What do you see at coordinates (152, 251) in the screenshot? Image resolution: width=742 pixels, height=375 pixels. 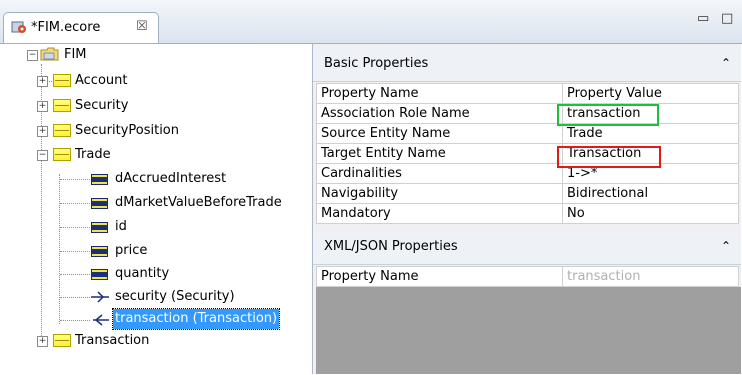 I see `tree-item-price: price` at bounding box center [152, 251].